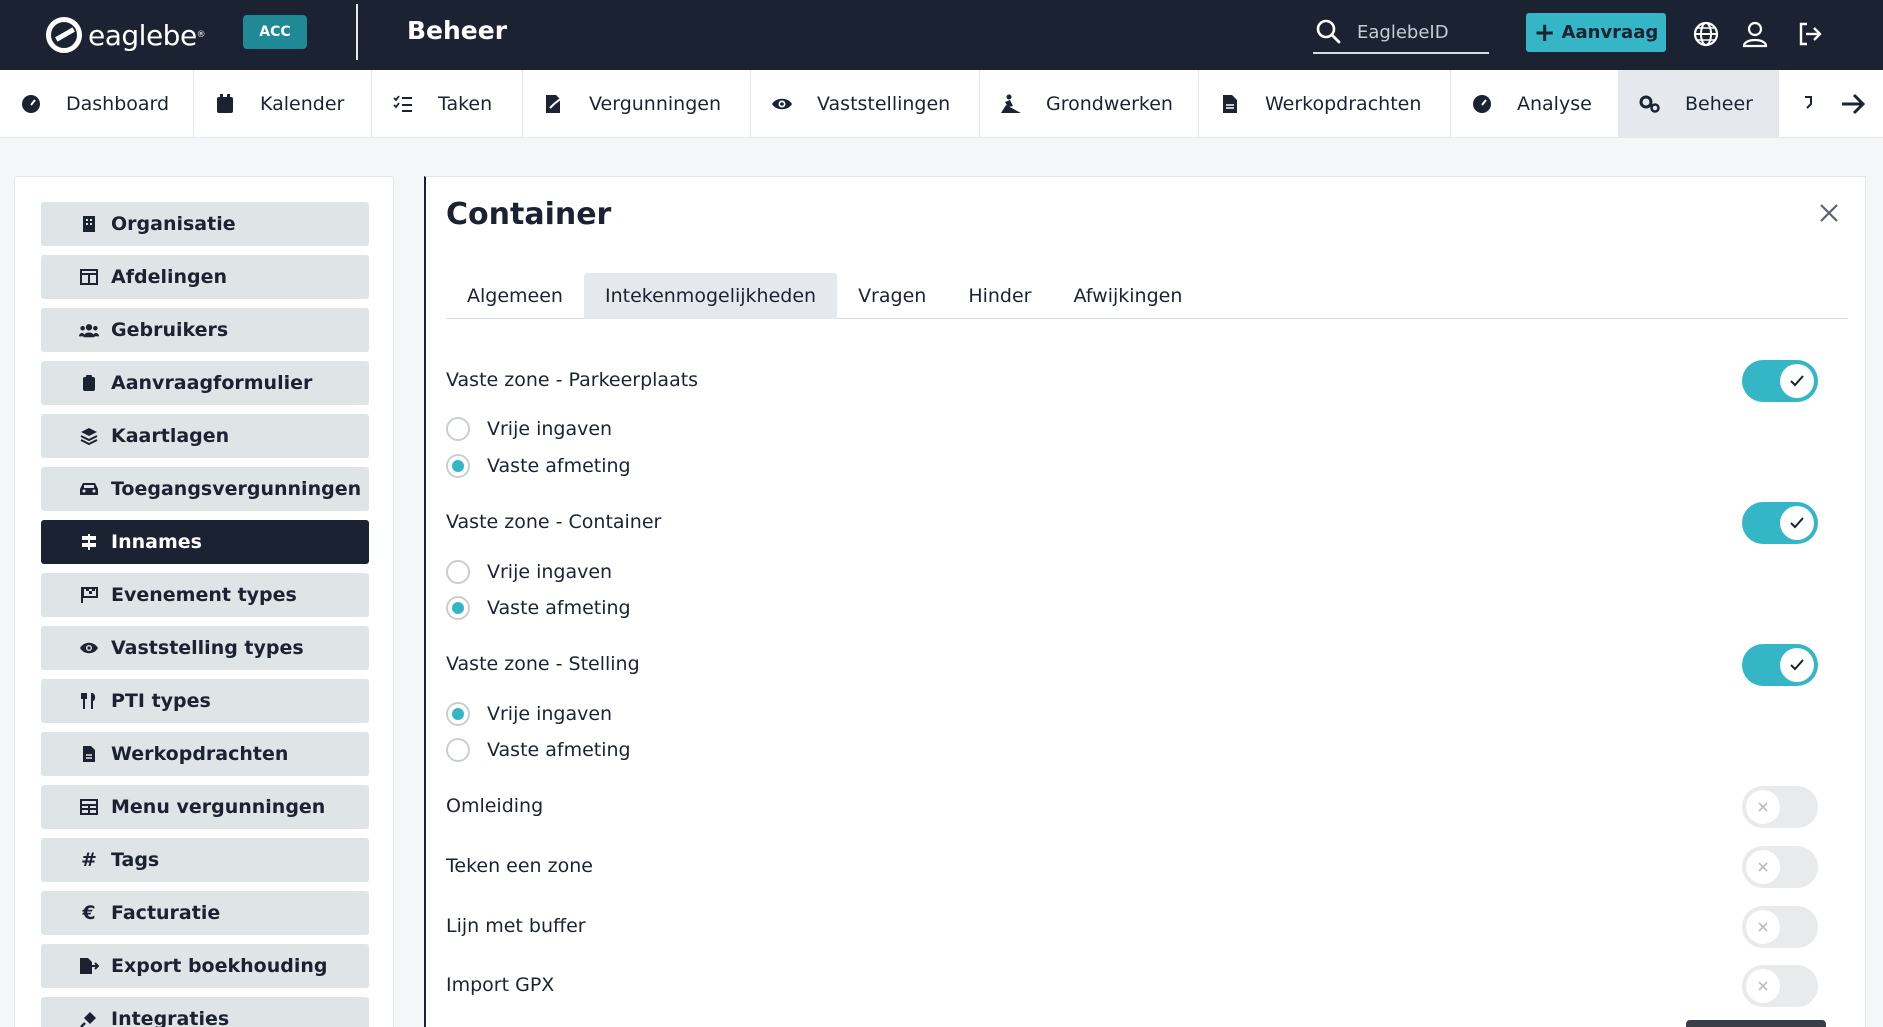 The image size is (1883, 1027). I want to click on globe-icon, so click(1706, 34).